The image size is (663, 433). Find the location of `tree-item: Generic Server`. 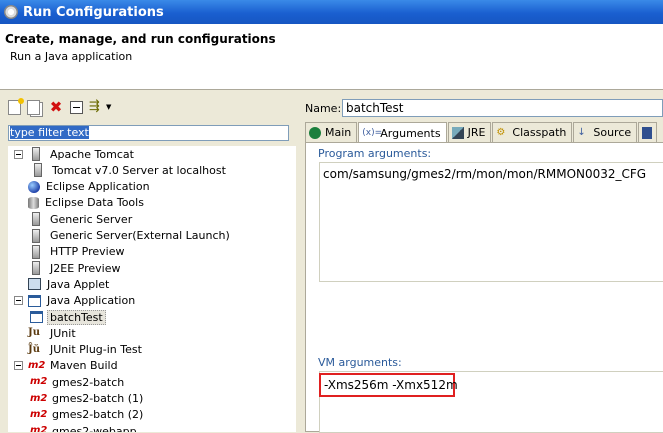

tree-item: Generic Server is located at coordinates (74, 219).